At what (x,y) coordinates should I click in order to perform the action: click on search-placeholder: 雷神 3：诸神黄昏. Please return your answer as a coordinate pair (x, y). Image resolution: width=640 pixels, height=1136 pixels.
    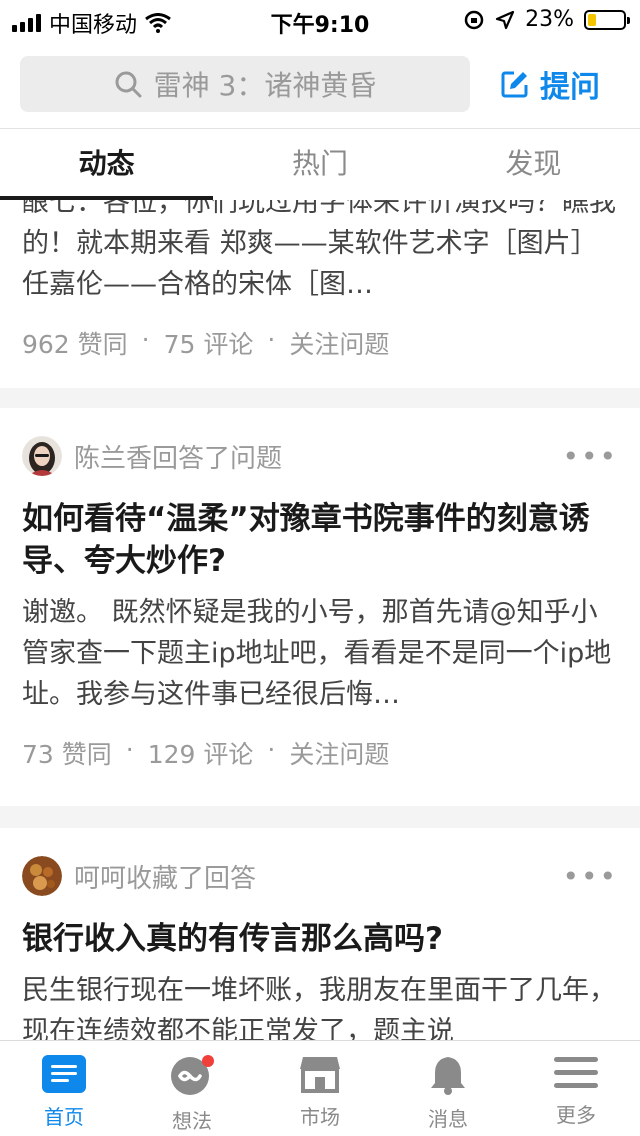
    Looking at the image, I should click on (265, 85).